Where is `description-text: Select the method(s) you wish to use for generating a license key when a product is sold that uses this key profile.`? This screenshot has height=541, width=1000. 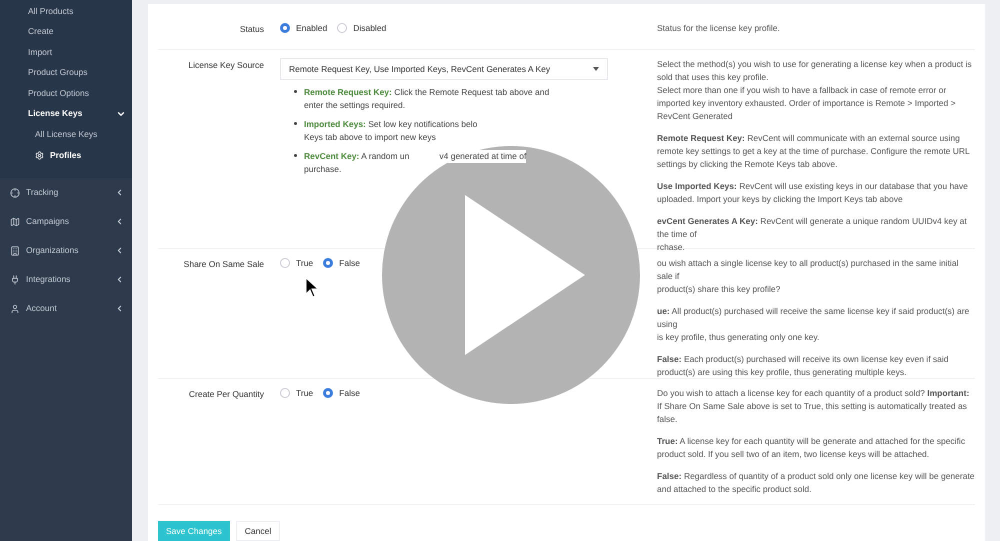
description-text: Select the method(s) you wish to use for generating a license key when a product is sold that uses this key profile. is located at coordinates (815, 71).